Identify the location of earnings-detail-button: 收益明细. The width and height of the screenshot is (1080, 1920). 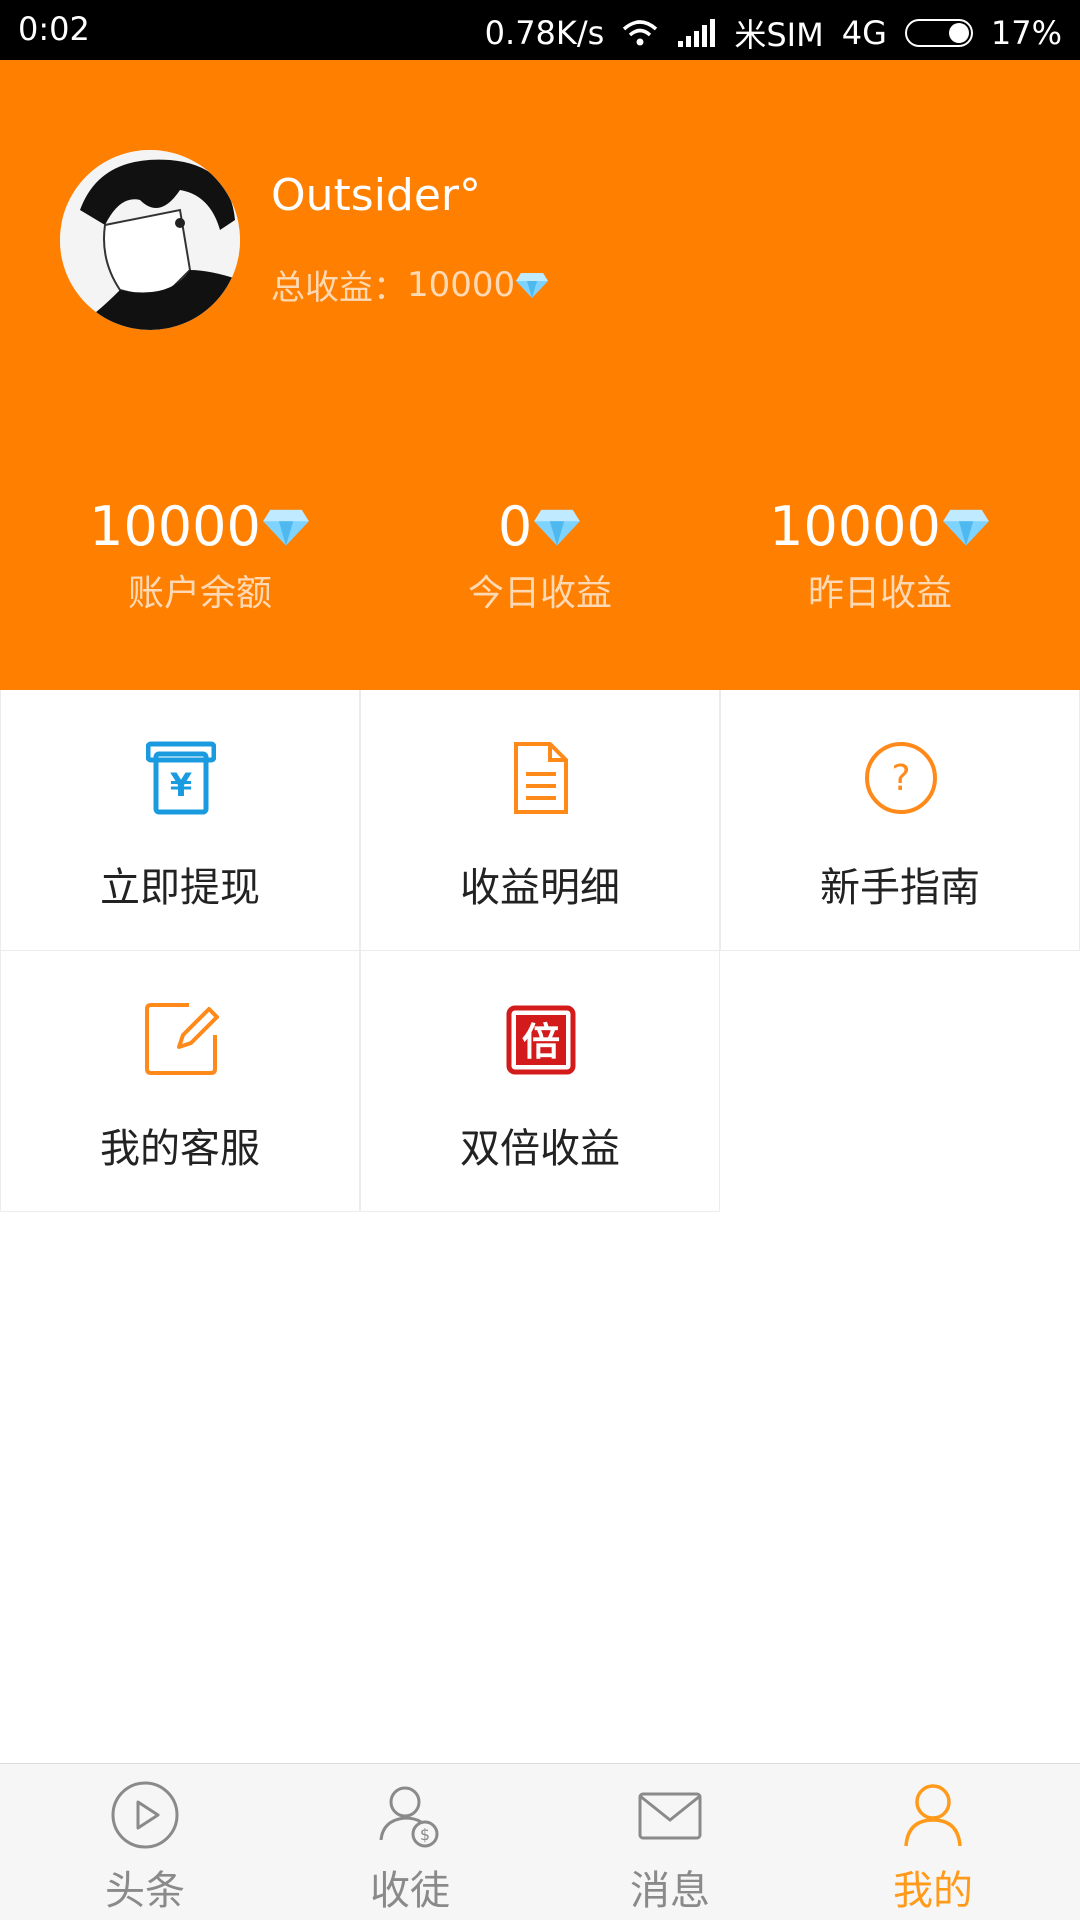
(540, 820).